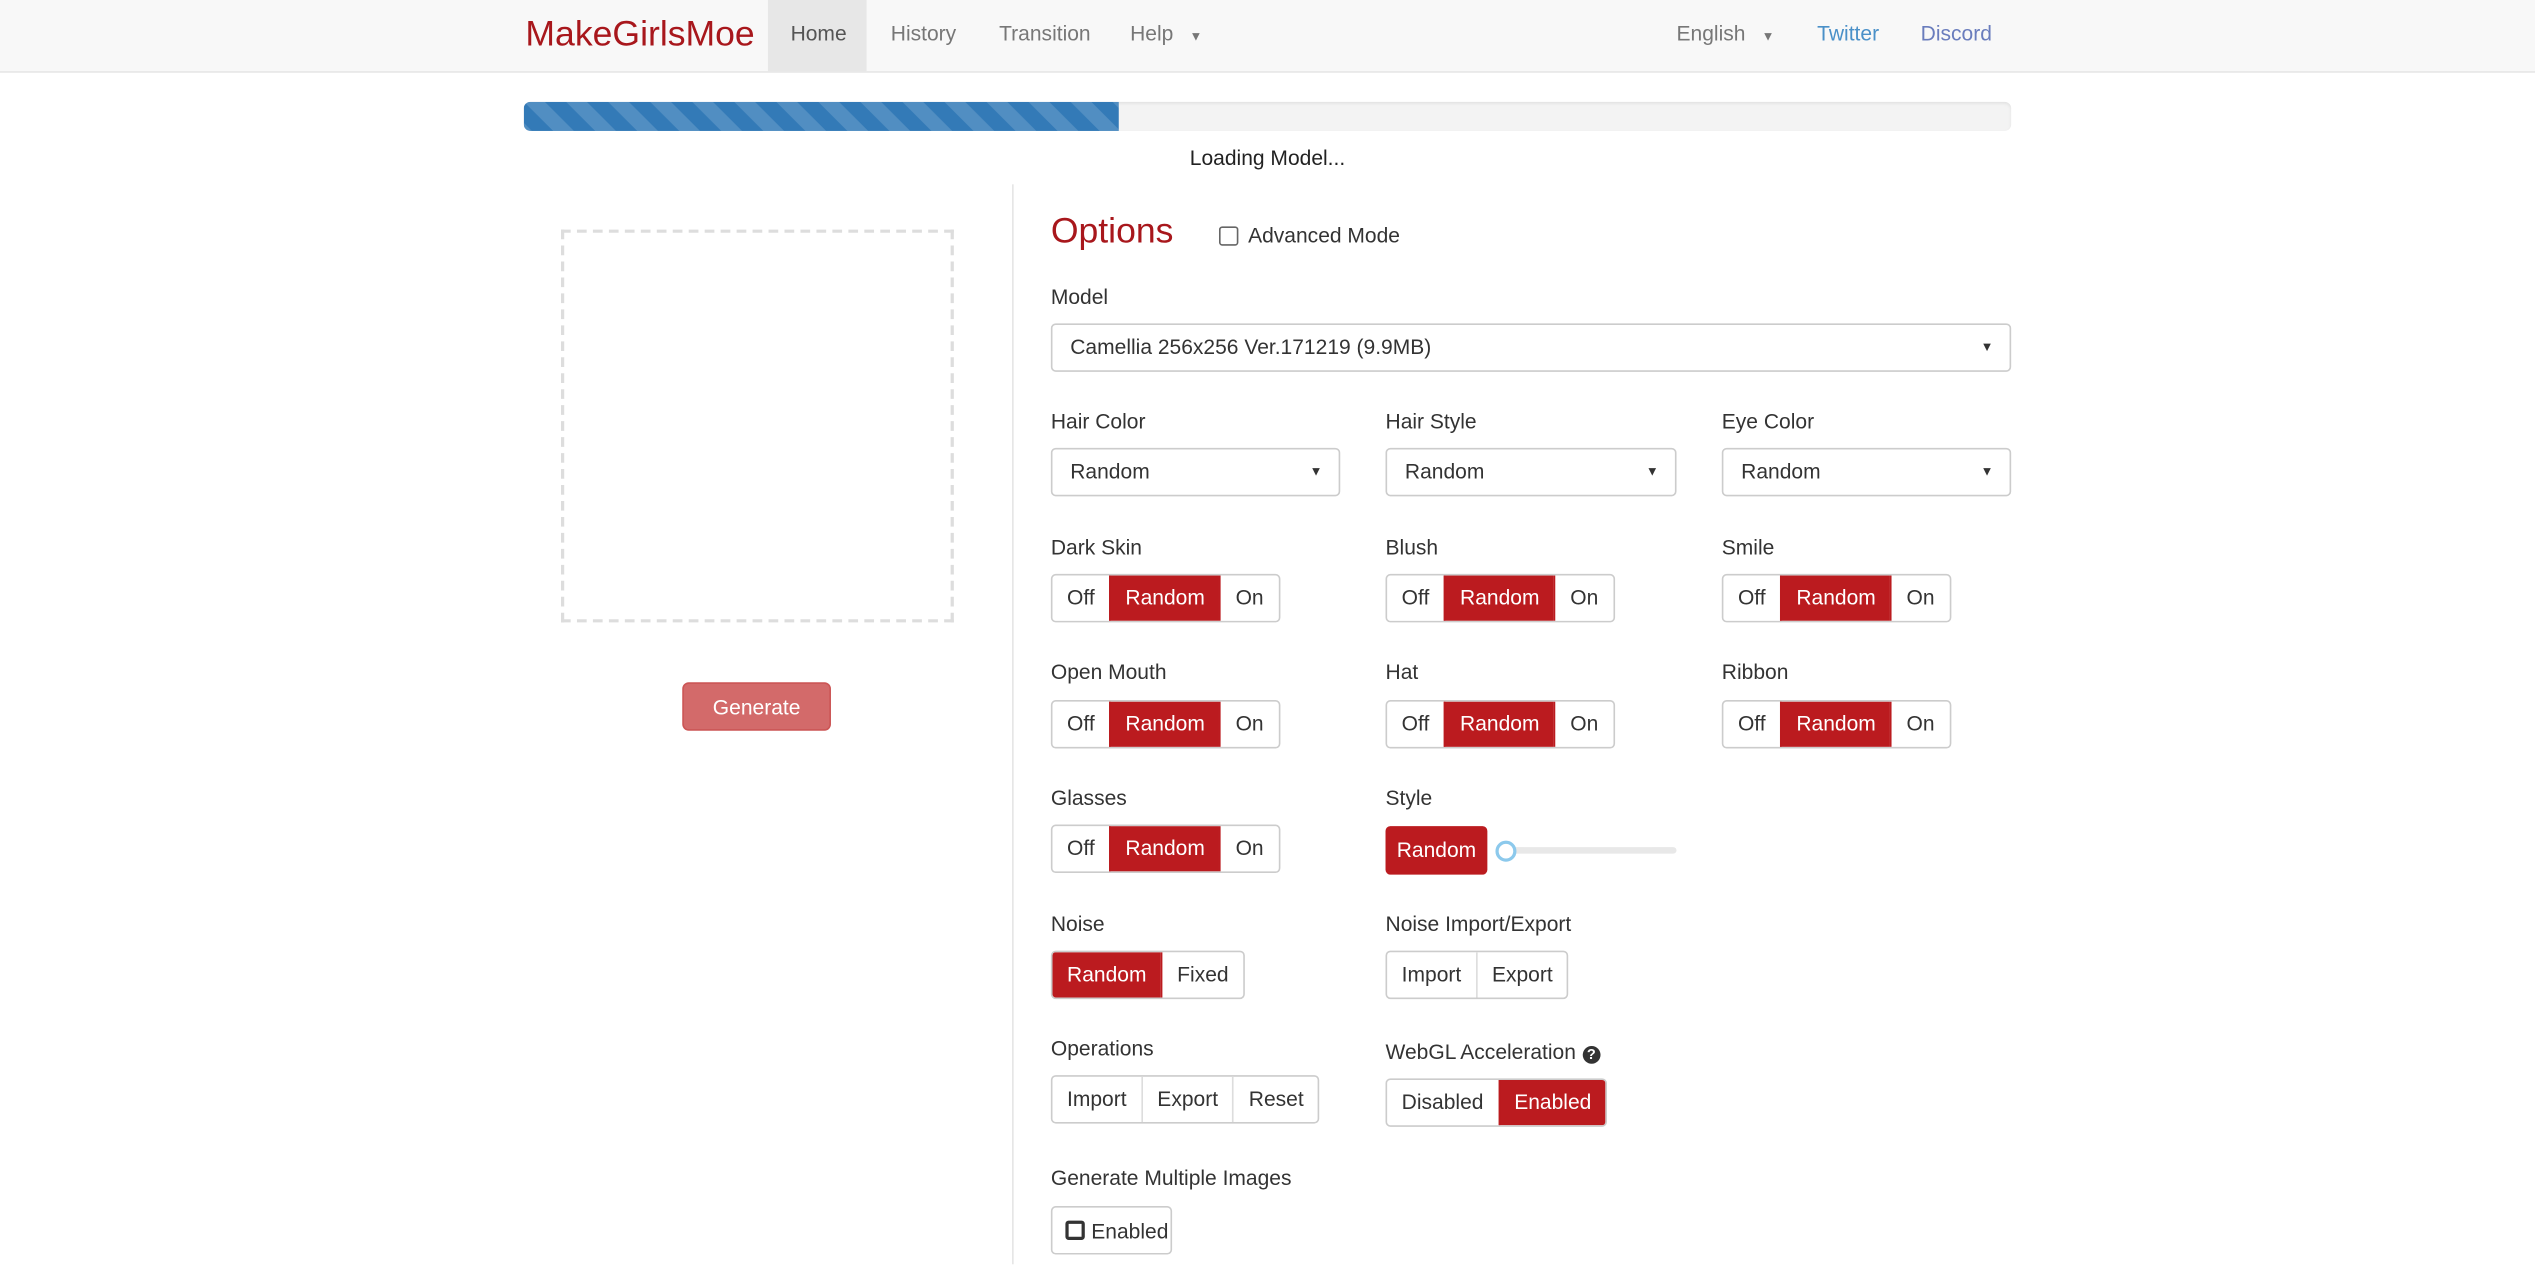 The width and height of the screenshot is (2535, 1265). Describe the element at coordinates (1552, 1102) in the screenshot. I see `webgl-enabled-button: Enabled` at that location.